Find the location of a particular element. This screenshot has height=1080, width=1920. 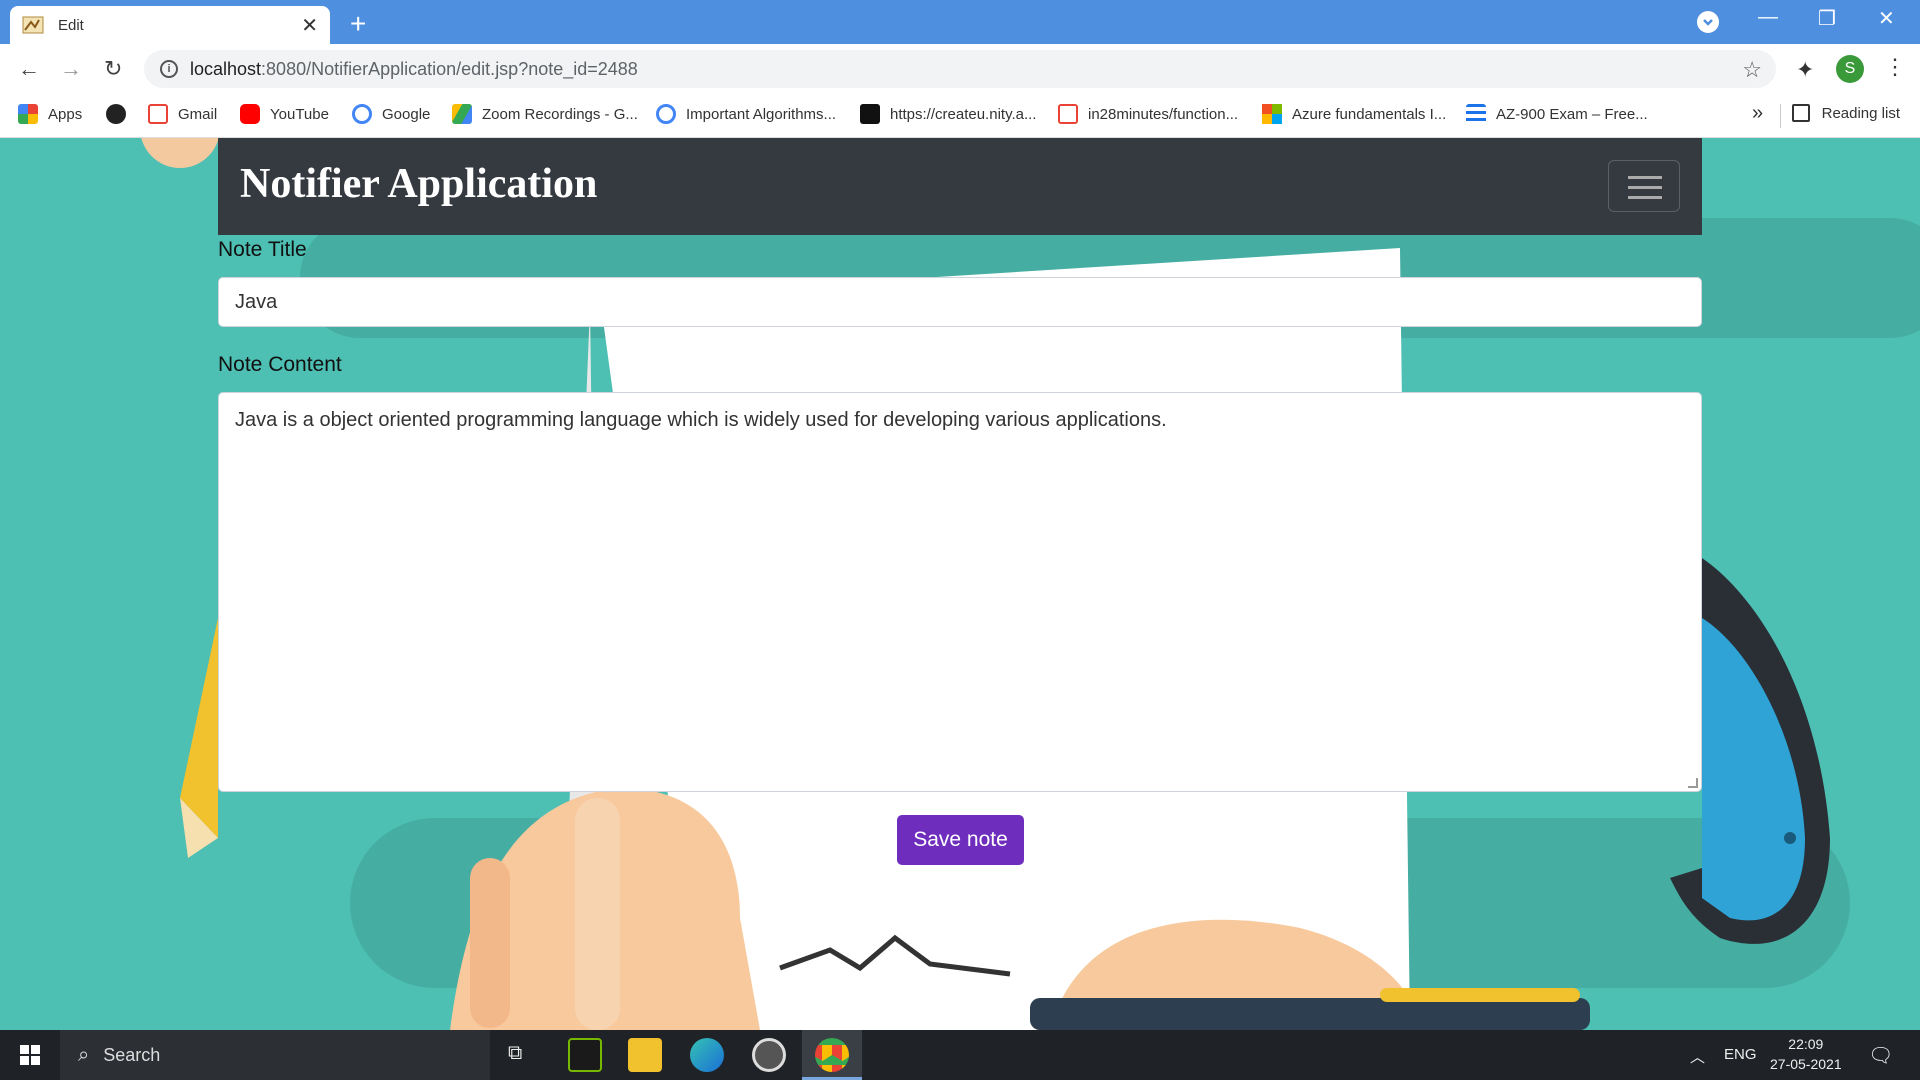

globe-icon is located at coordinates (116, 114).